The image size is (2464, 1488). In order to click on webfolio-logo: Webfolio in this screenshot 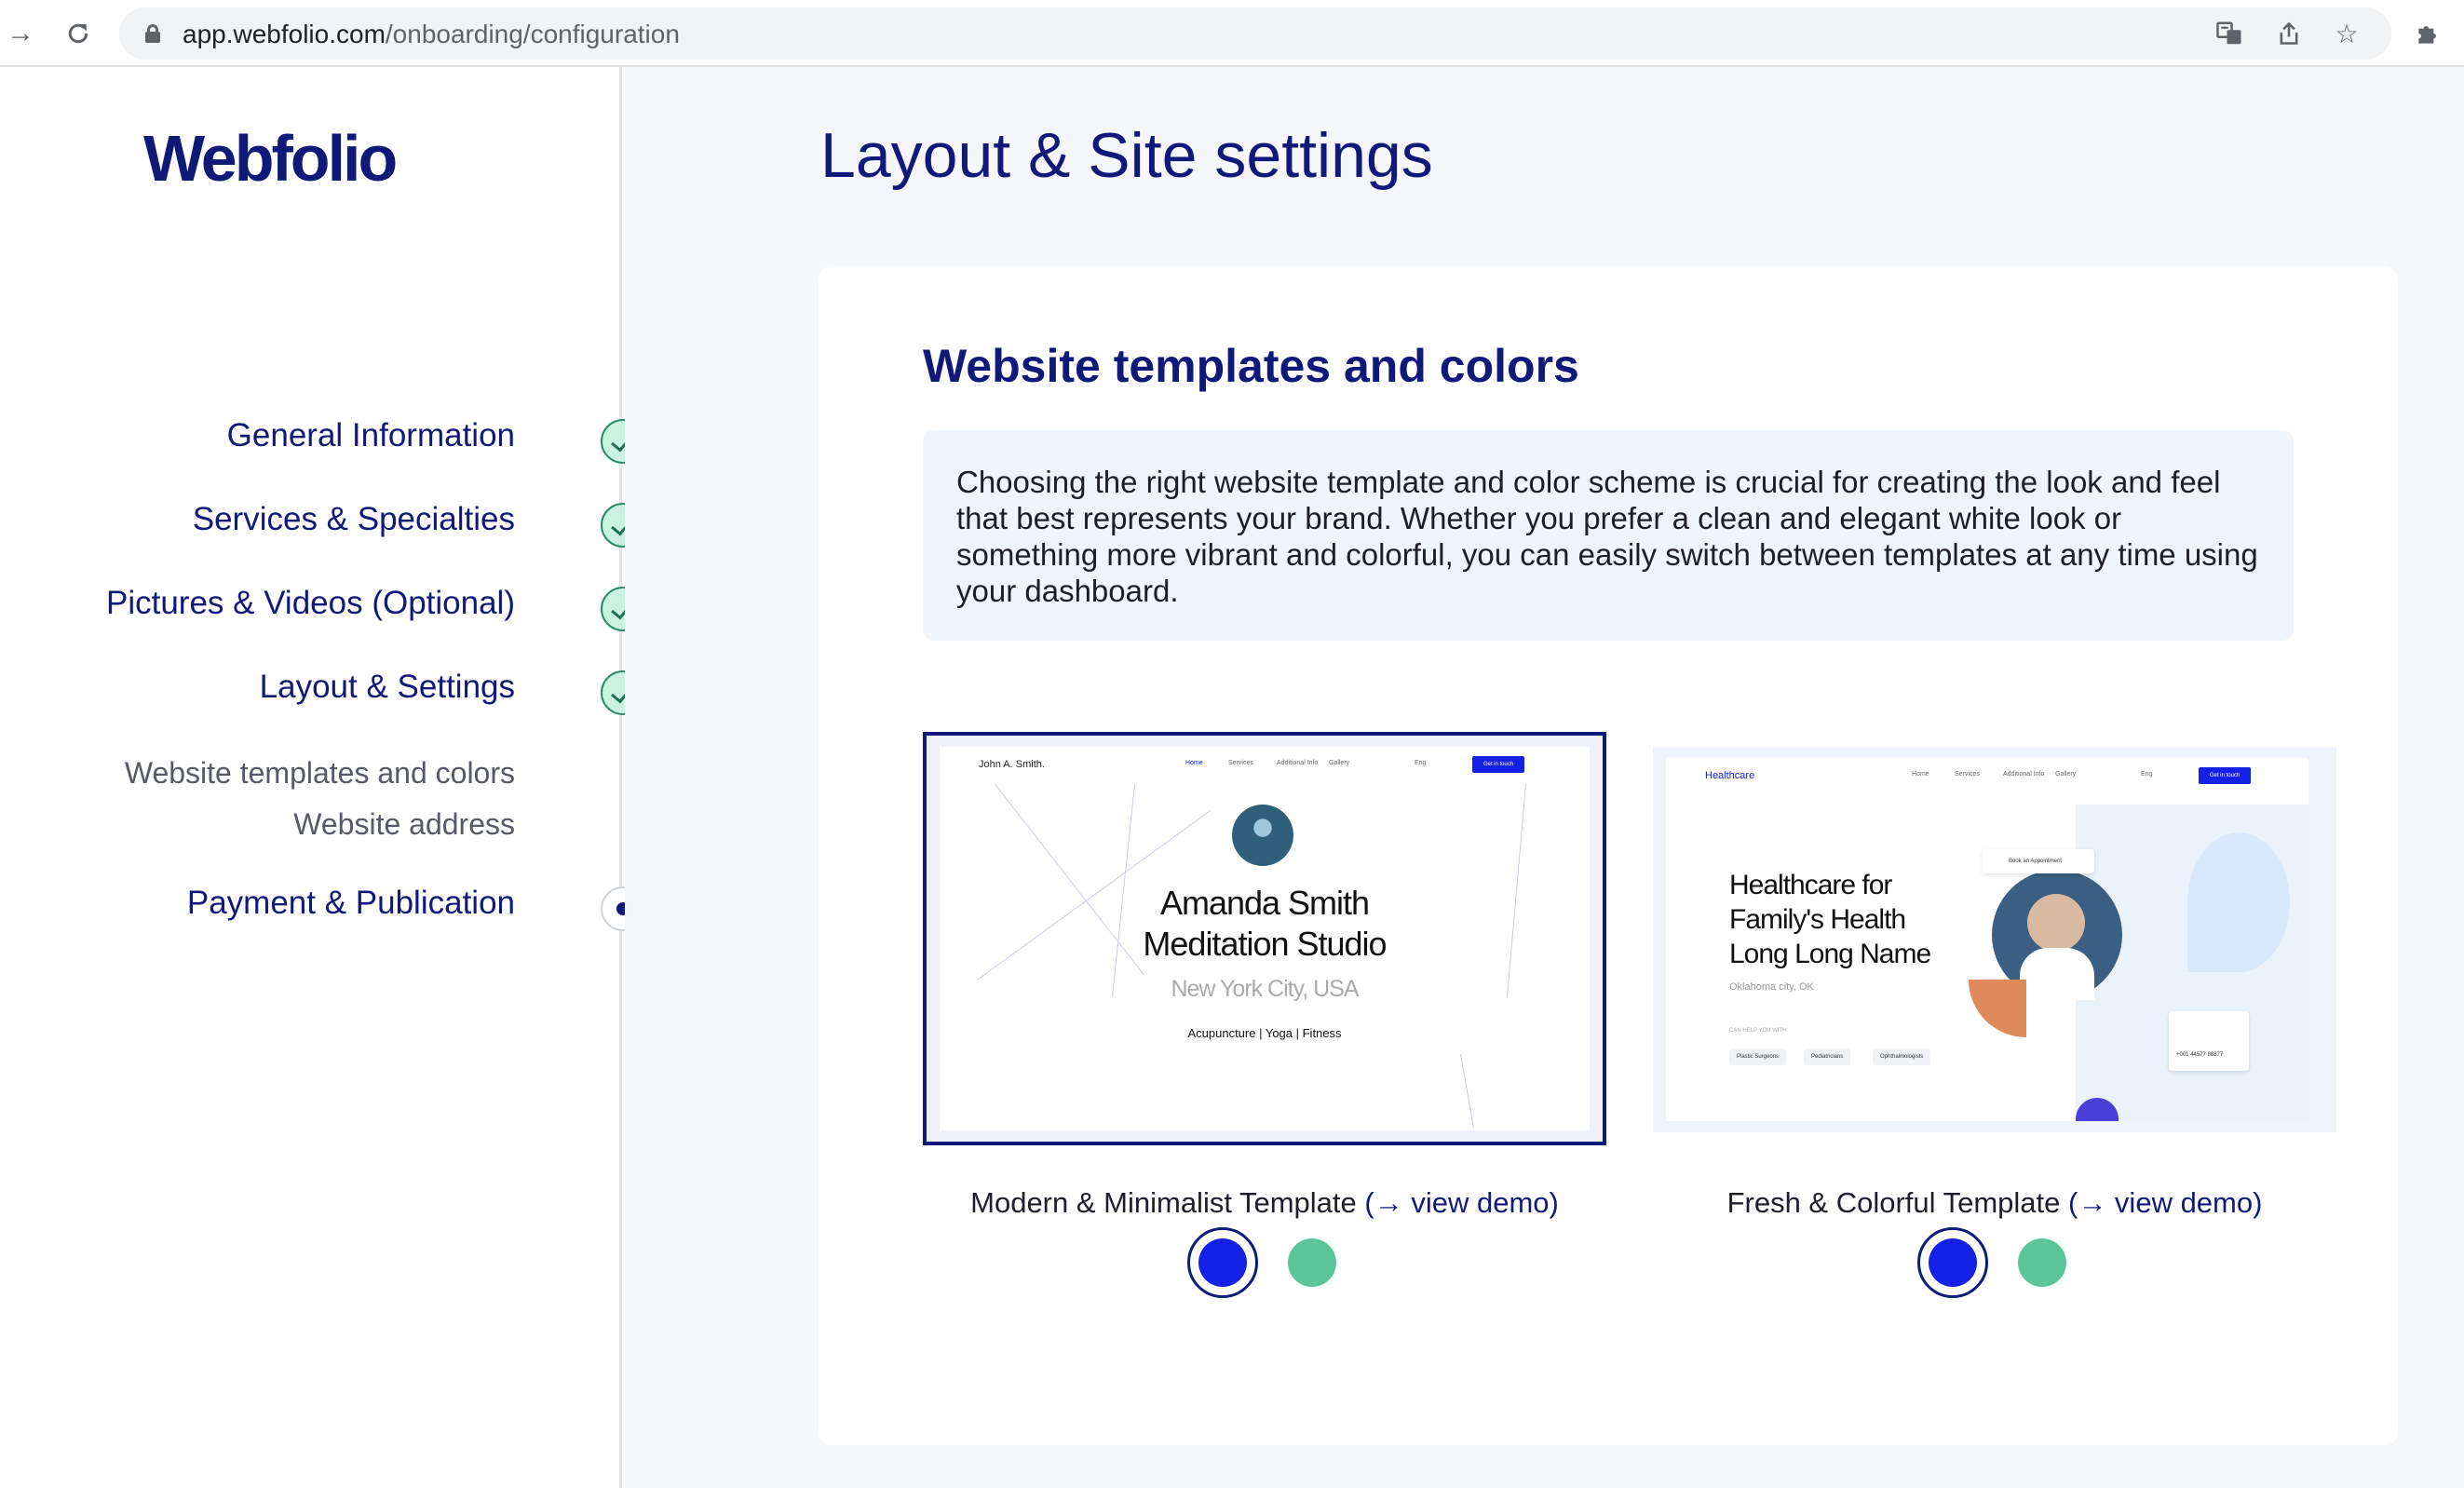, I will do `click(270, 158)`.